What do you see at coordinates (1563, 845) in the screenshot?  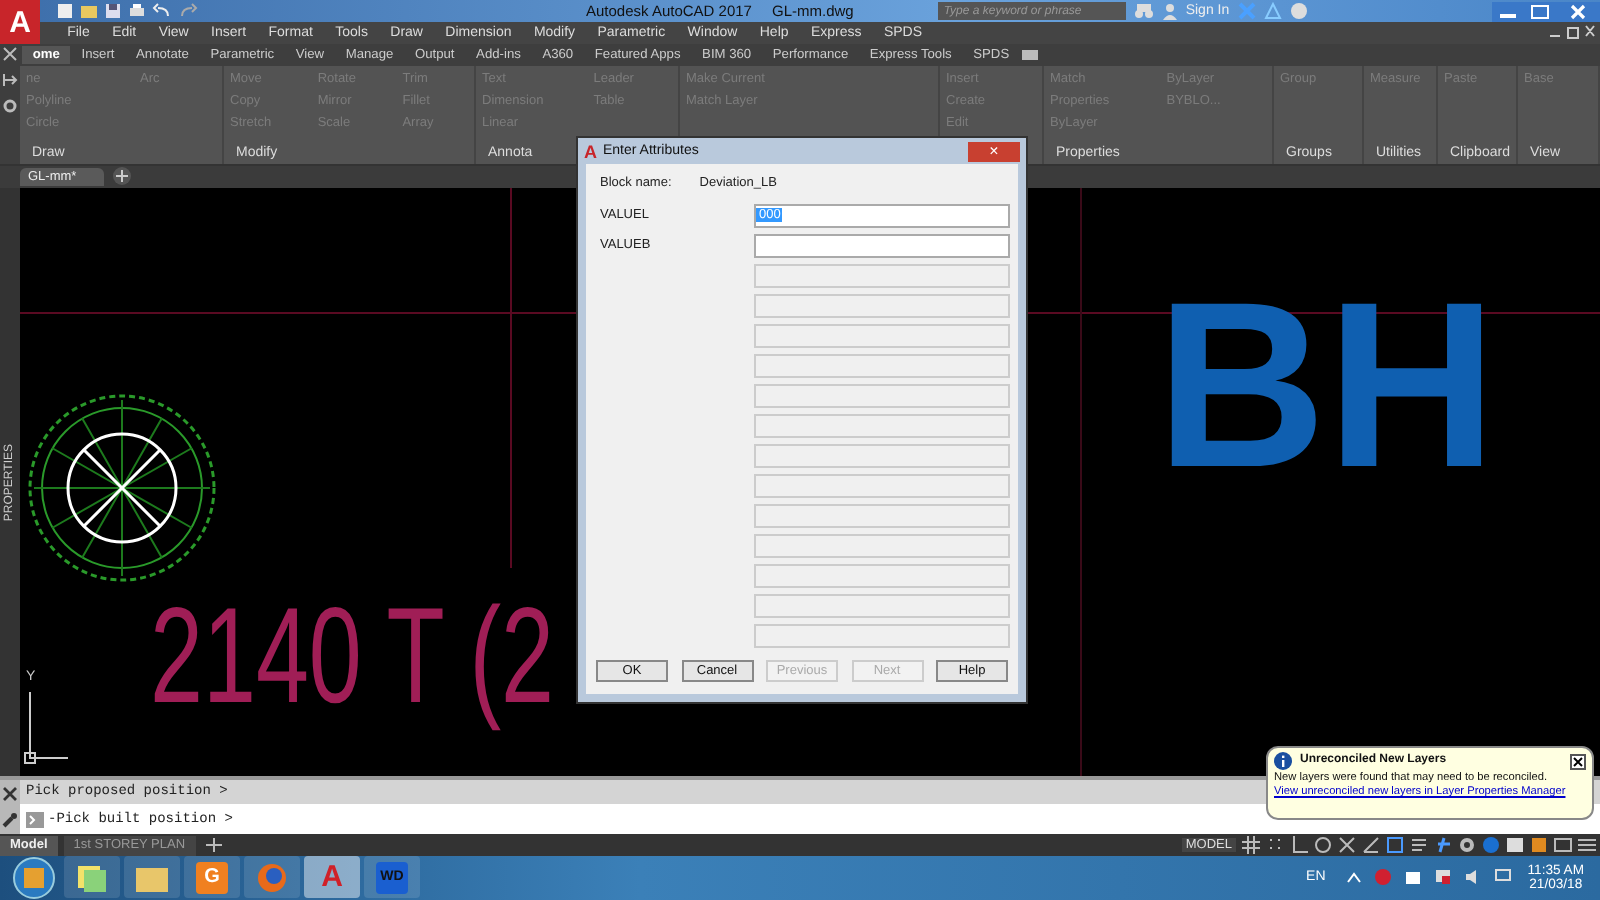 I see `window-icon` at bounding box center [1563, 845].